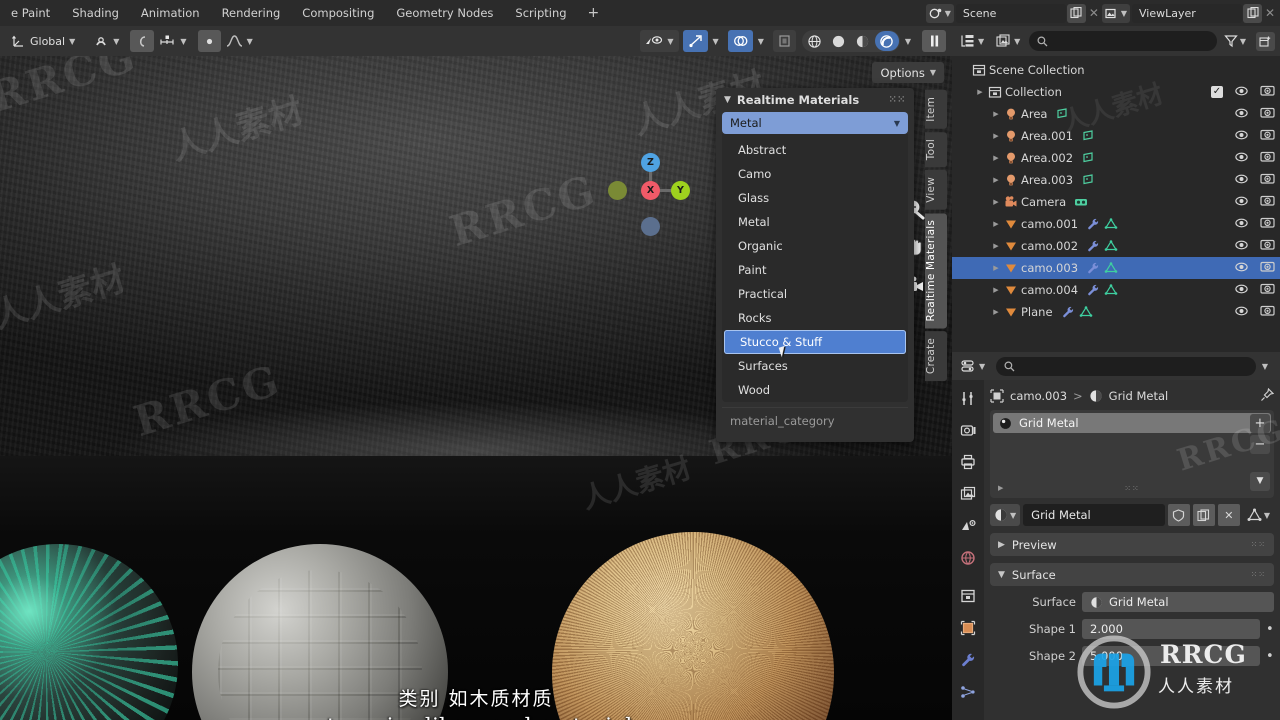 The width and height of the screenshot is (1280, 720). Describe the element at coordinates (815, 342) in the screenshot. I see `material-category-option: Stucco & Stuff` at that location.